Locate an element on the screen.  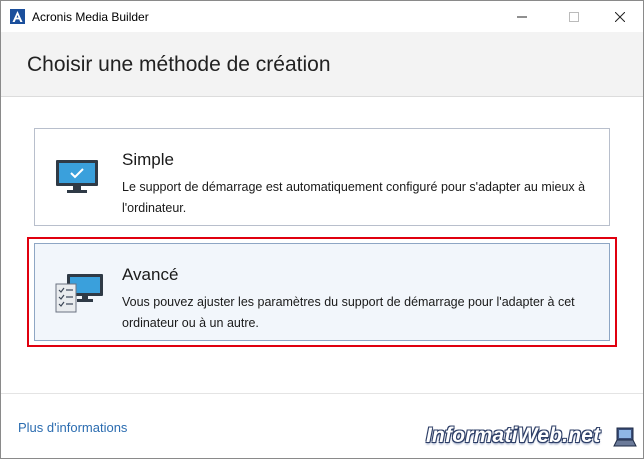
option-simple-title: Simple is located at coordinates (148, 159).